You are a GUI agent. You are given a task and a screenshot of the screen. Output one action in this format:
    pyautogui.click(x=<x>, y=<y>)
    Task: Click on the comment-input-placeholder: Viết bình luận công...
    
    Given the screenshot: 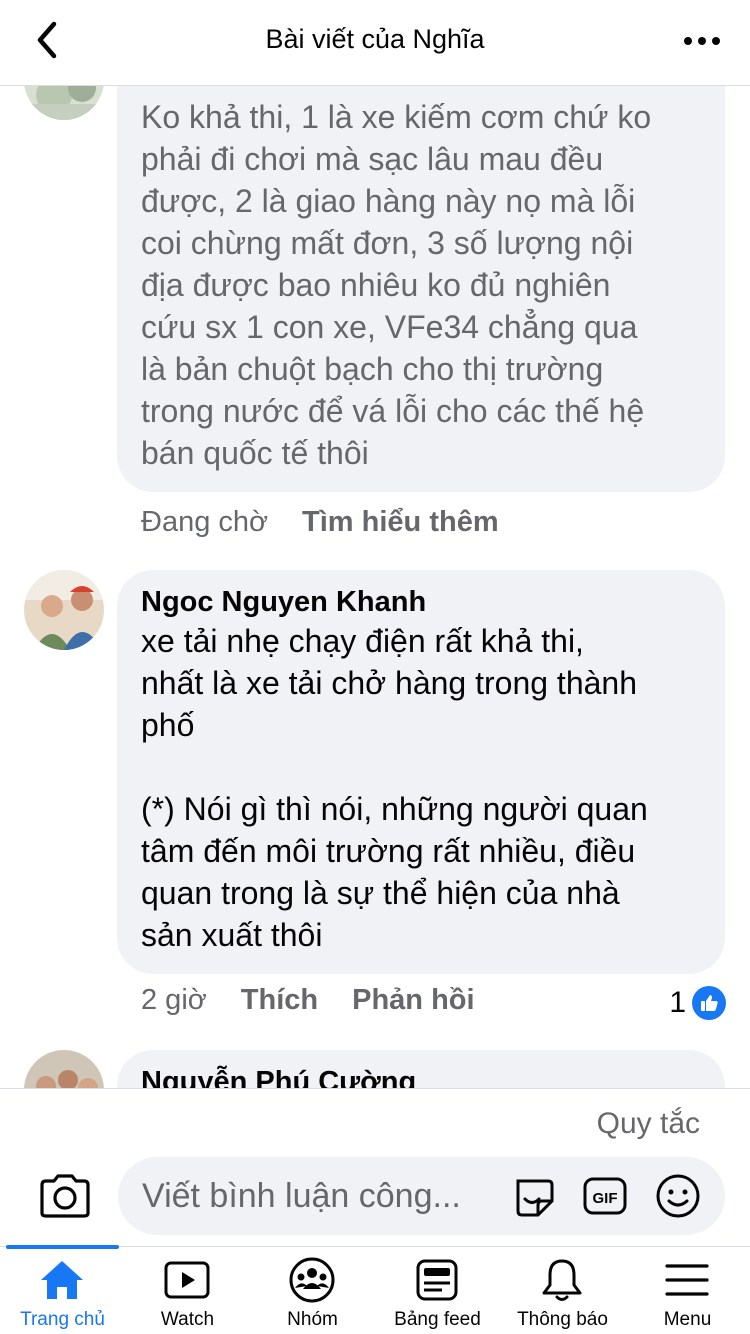 What is the action you would take?
    pyautogui.click(x=301, y=1196)
    